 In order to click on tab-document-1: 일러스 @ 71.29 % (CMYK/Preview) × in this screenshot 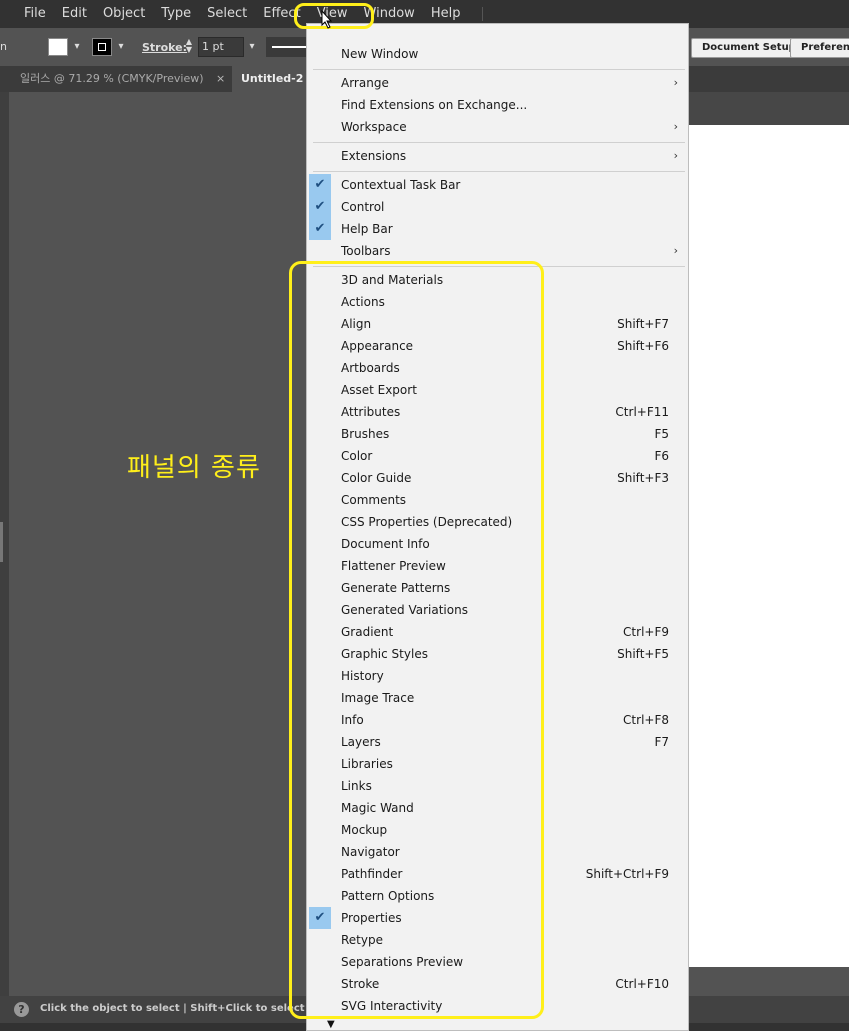, I will do `click(120, 79)`.